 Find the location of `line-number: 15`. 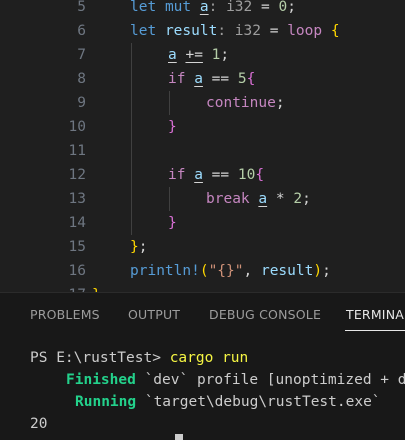

line-number: 15 is located at coordinates (77, 247).